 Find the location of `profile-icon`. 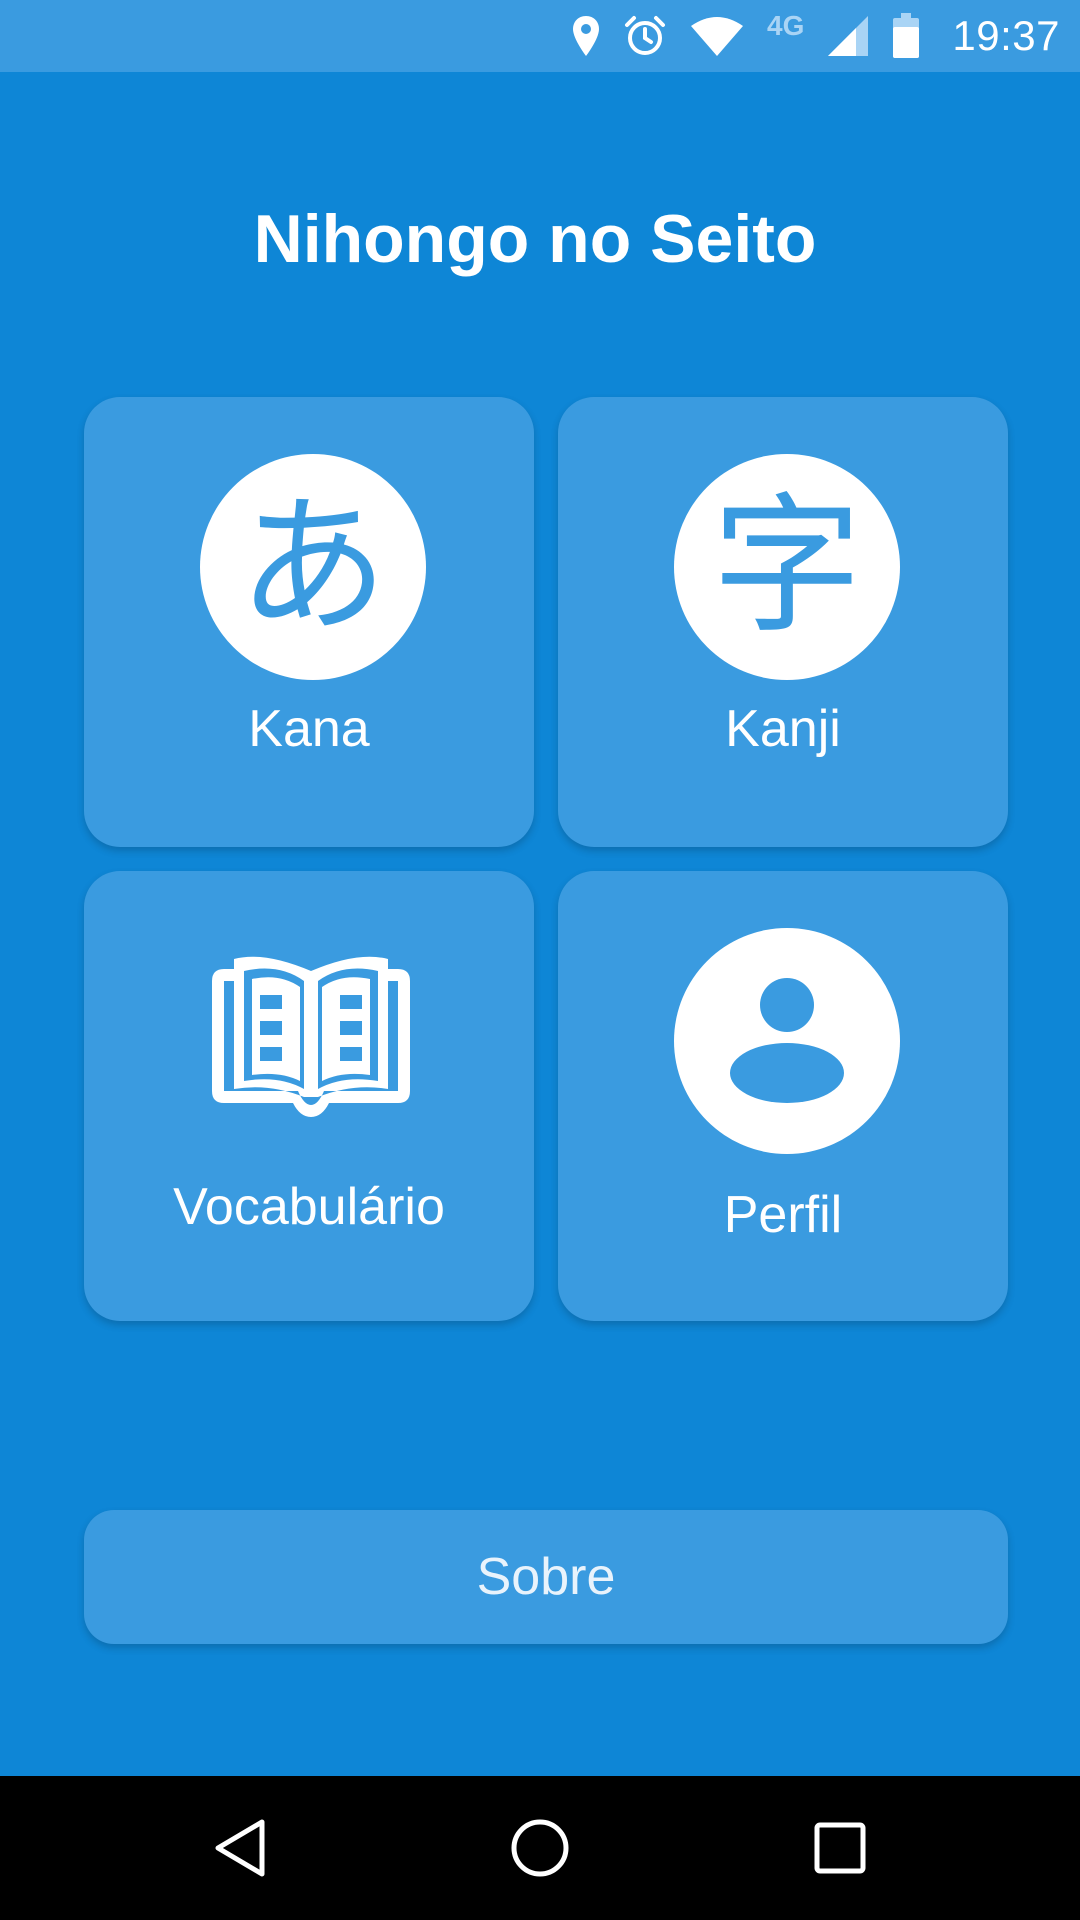

profile-icon is located at coordinates (787, 1041).